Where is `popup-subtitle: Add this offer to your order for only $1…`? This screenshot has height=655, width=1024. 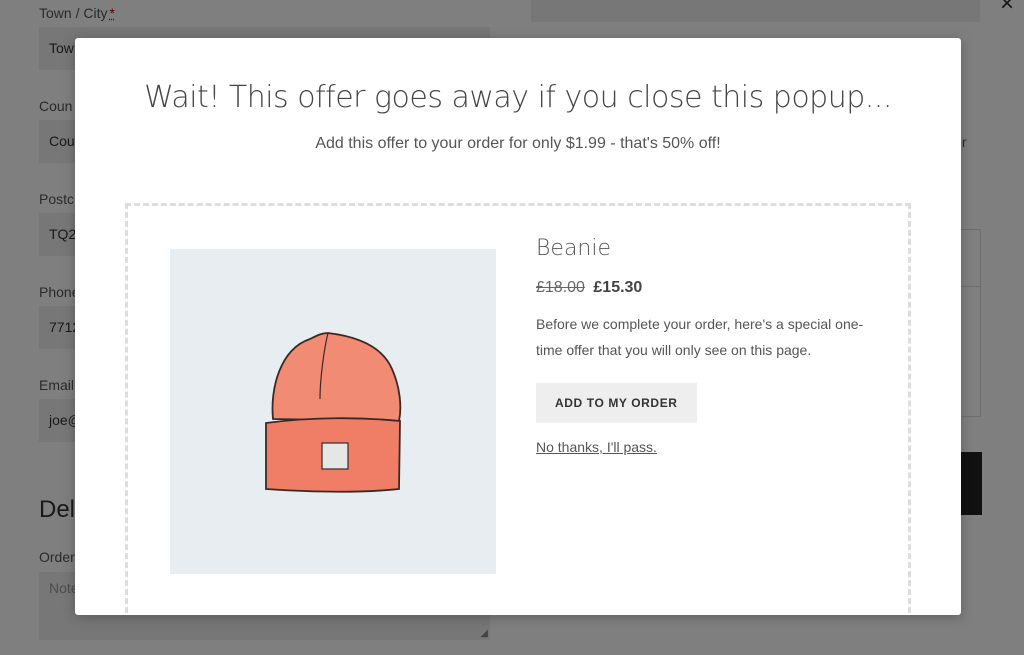
popup-subtitle: Add this offer to your order for only $1… is located at coordinates (518, 143).